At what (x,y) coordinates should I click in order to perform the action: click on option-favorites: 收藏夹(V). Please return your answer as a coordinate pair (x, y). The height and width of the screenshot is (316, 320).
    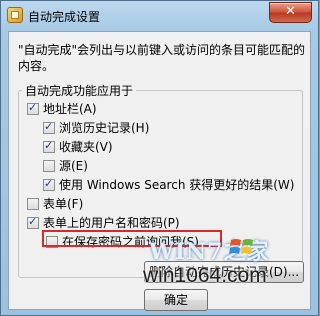
    Looking at the image, I should click on (78, 146).